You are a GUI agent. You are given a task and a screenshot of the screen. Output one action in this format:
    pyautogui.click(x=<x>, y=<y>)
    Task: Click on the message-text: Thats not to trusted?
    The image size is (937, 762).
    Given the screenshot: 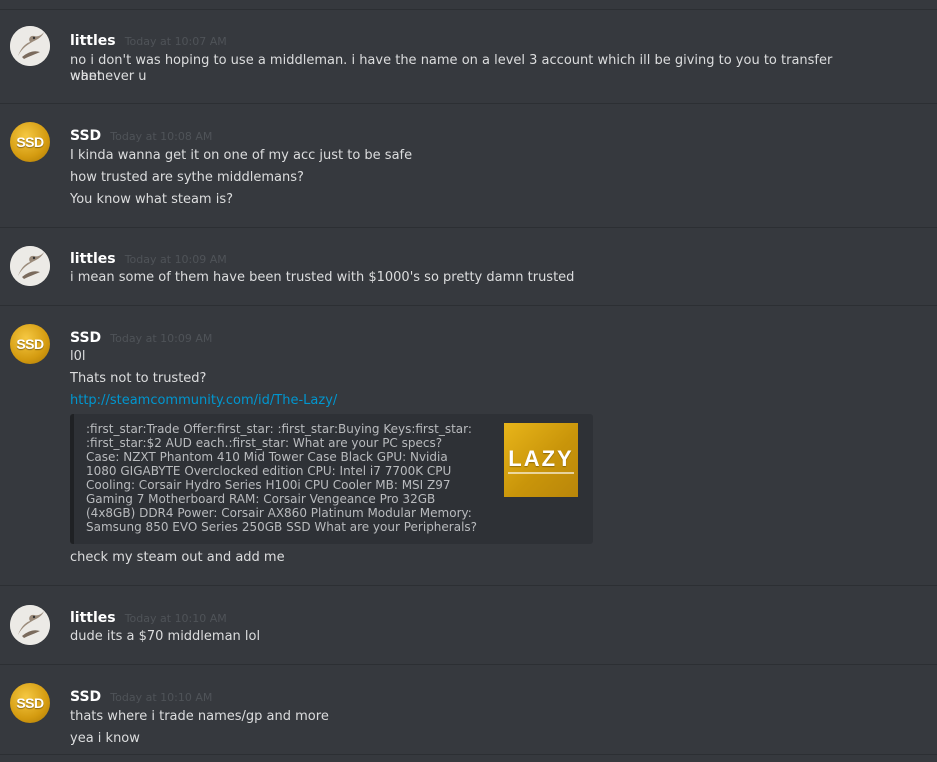 What is the action you would take?
    pyautogui.click(x=138, y=378)
    